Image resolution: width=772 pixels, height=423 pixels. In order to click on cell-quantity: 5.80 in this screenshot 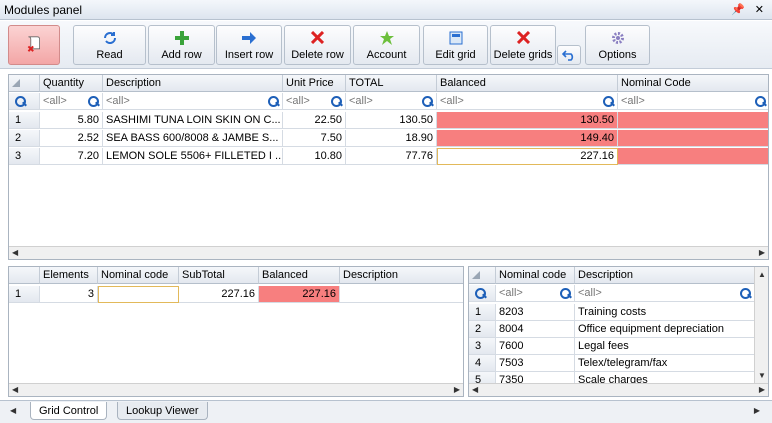, I will do `click(71, 120)`.